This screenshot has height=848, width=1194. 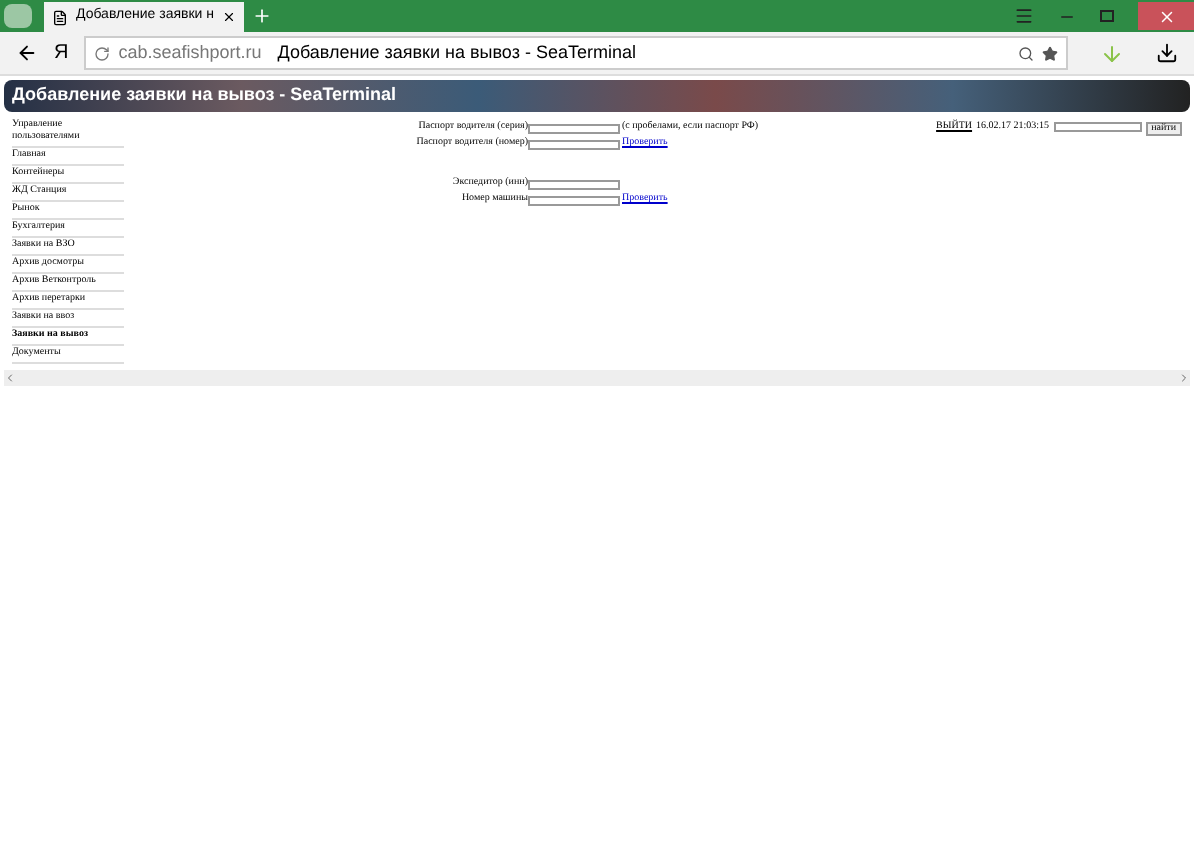 I want to click on restore-icon, so click(x=1107, y=16).